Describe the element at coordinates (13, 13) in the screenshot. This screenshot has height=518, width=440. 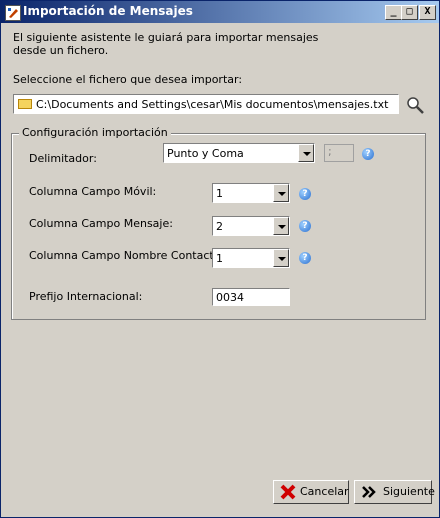
I see `app-icon` at that location.